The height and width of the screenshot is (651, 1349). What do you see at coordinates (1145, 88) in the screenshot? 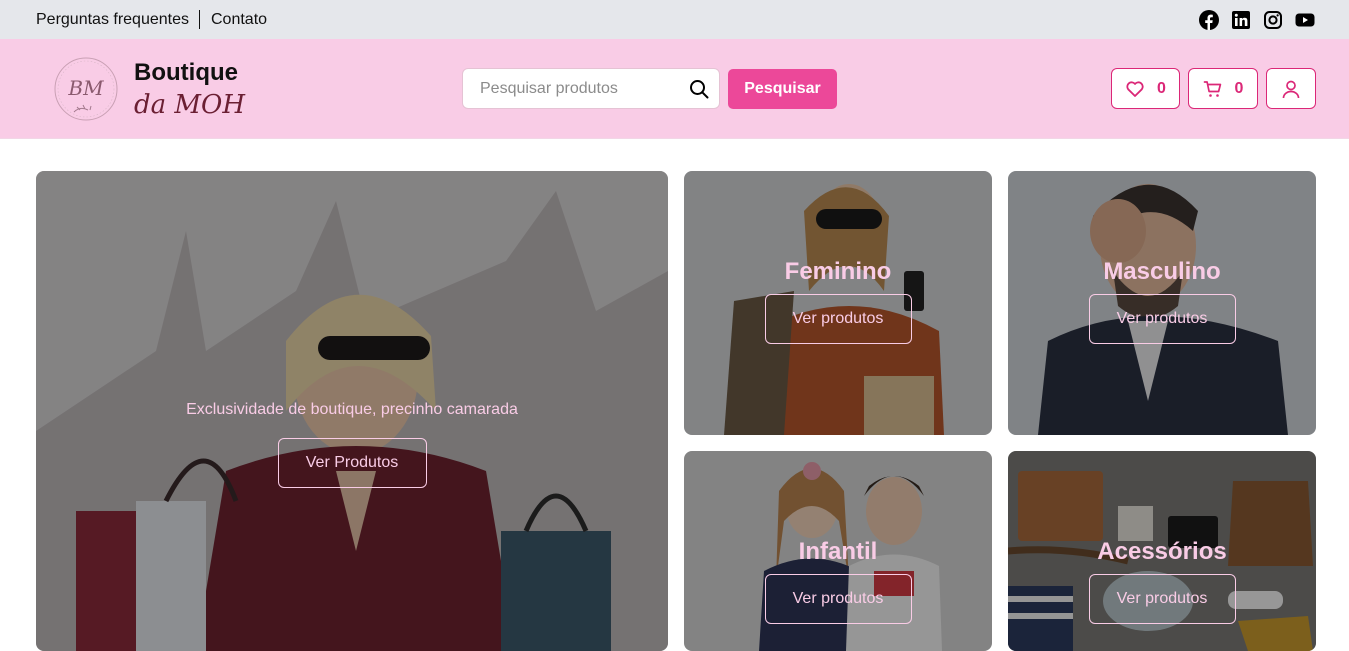
I see `wishlist-button: 0` at bounding box center [1145, 88].